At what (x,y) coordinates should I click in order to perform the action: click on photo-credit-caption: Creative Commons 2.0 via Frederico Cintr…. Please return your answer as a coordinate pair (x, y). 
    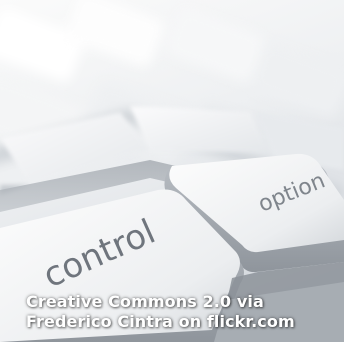
    Looking at the image, I should click on (160, 312).